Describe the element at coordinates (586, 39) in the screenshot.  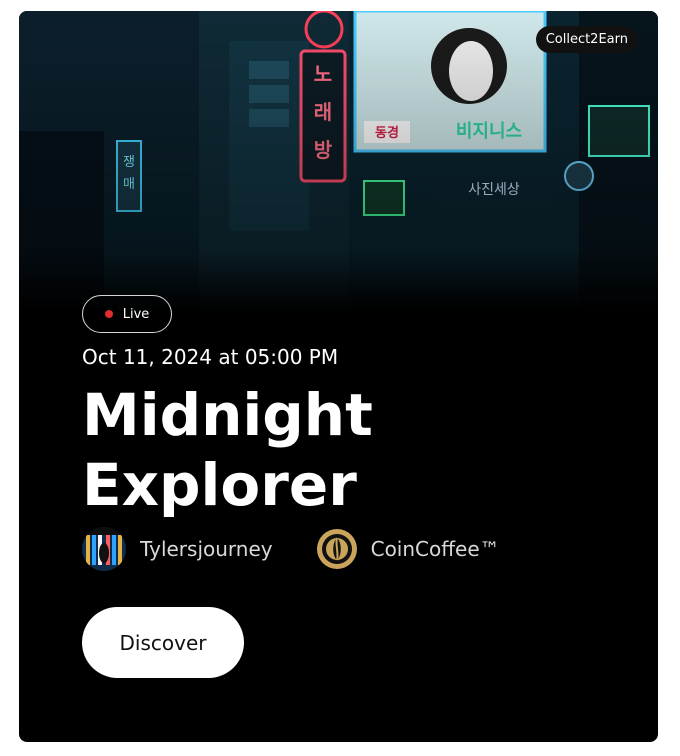
I see `collect2earn-badge: Collect2Earn` at that location.